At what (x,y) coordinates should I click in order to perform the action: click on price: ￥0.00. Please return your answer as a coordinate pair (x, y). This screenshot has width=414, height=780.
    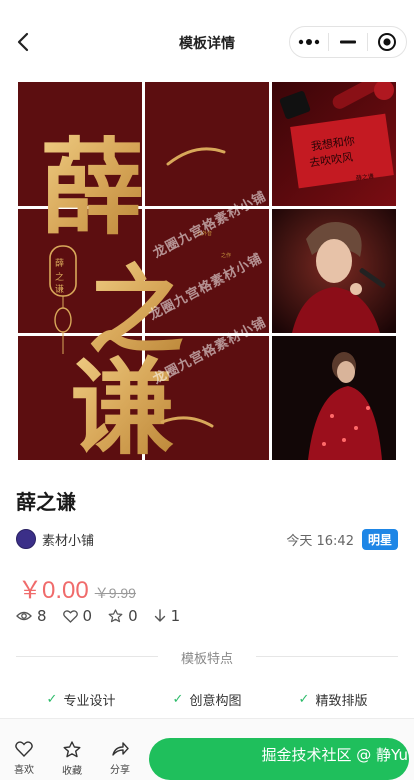
    Looking at the image, I should click on (53, 590).